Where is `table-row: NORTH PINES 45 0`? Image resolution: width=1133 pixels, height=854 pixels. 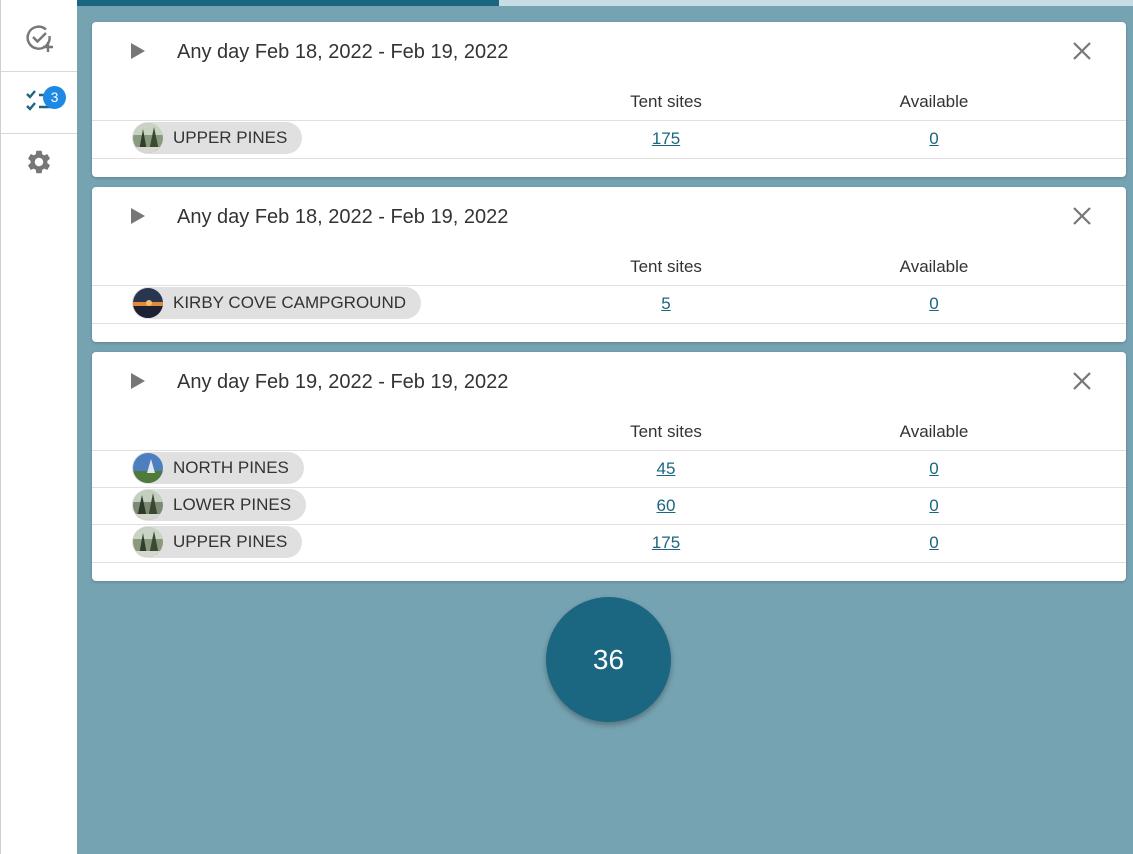 table-row: NORTH PINES 45 0 is located at coordinates (609, 469).